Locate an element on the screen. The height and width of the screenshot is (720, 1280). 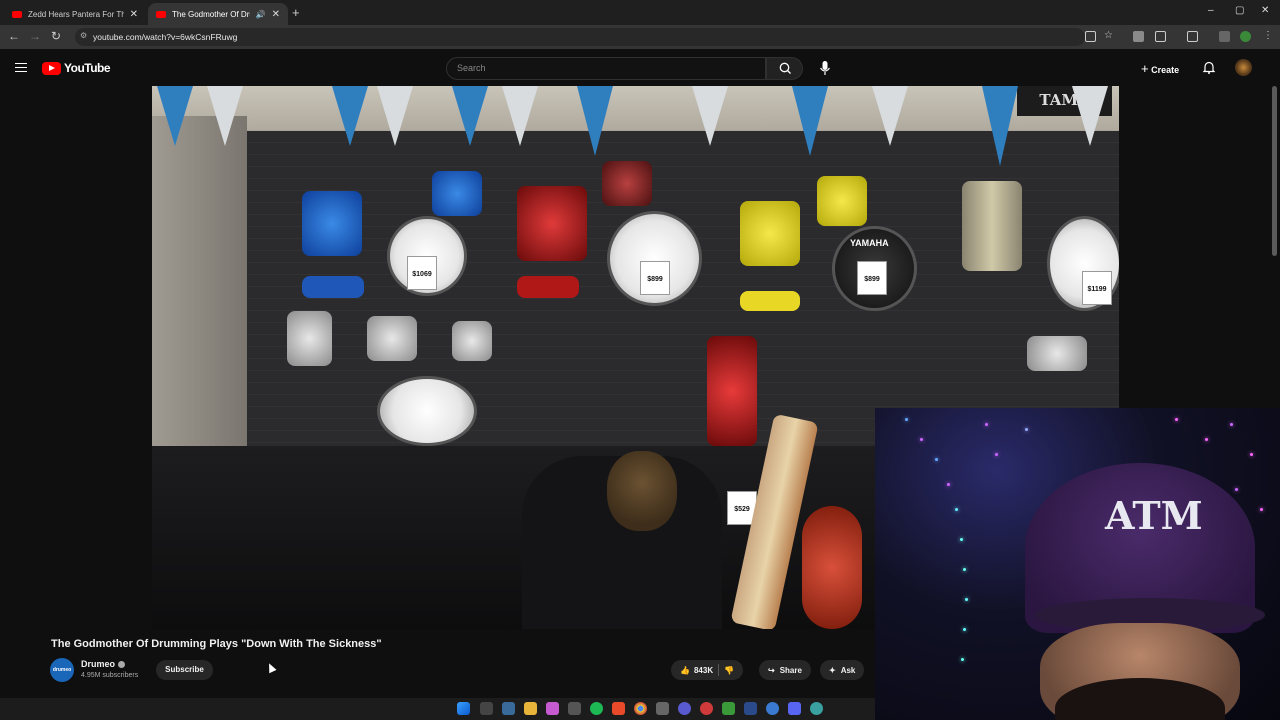
share-label: Share is located at coordinates (790, 670).